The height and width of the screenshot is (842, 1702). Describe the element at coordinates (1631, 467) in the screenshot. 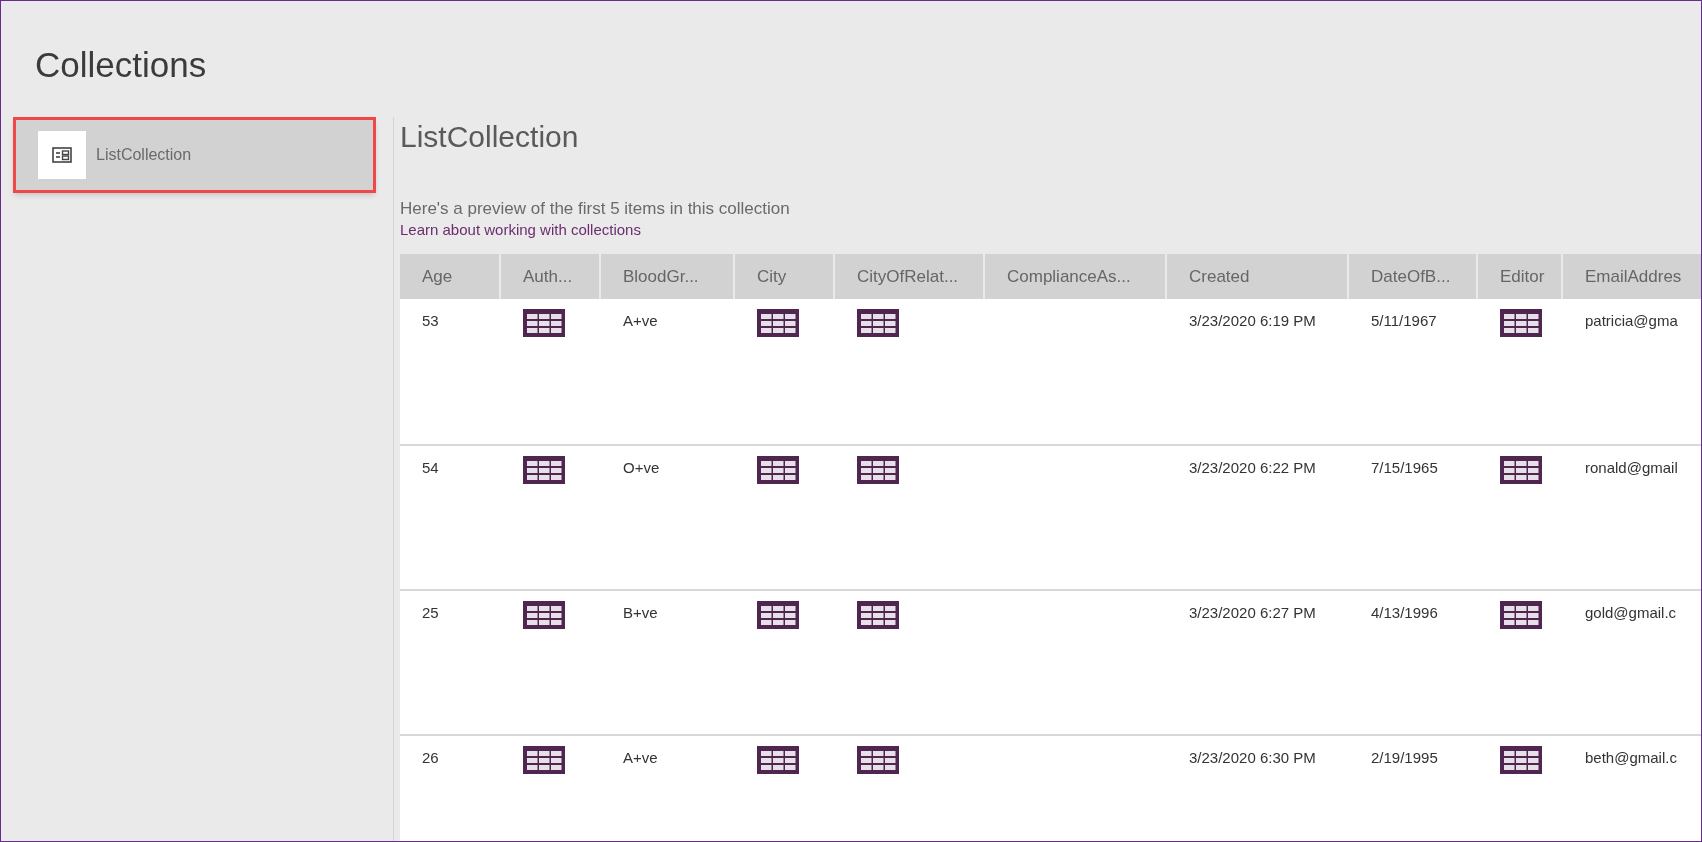

I see `table-cell: ronald@gmail` at that location.